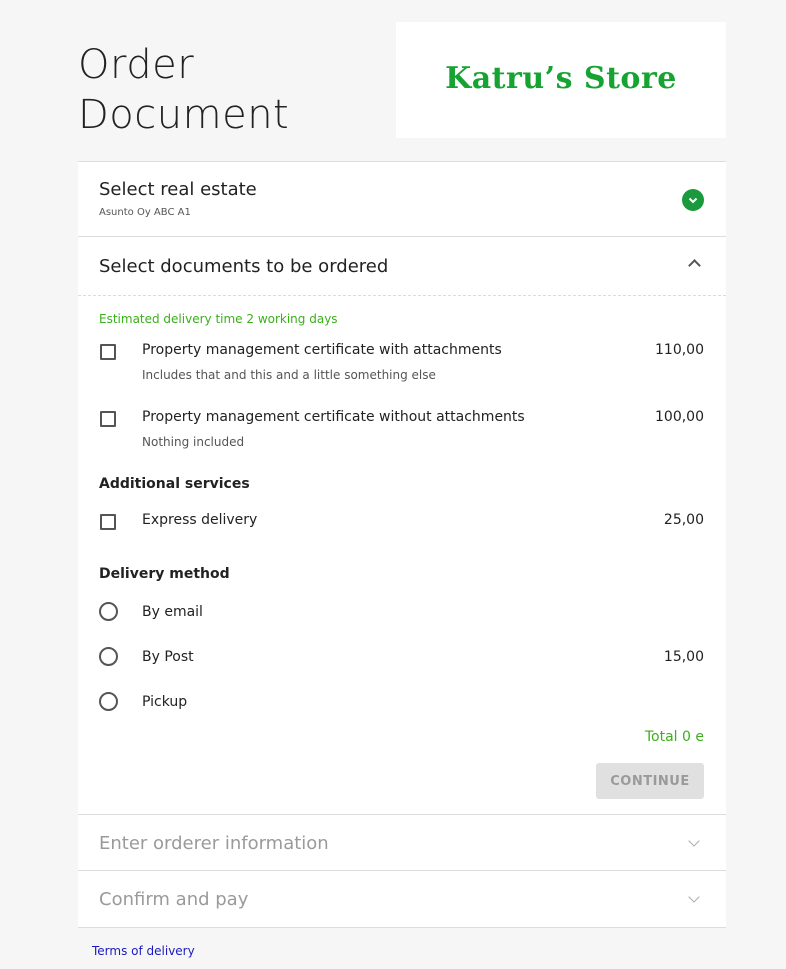 The height and width of the screenshot is (969, 786). I want to click on page-title-line2: Document, so click(184, 115).